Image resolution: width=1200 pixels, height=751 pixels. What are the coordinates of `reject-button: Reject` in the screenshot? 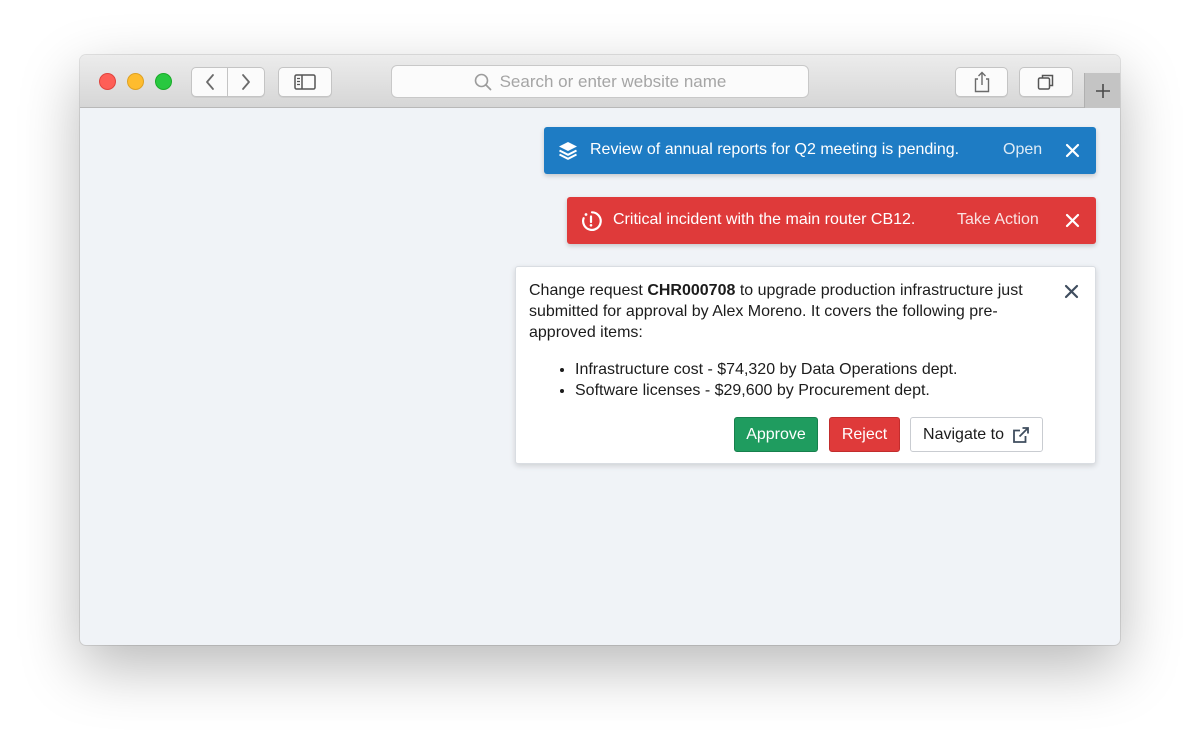 It's located at (864, 434).